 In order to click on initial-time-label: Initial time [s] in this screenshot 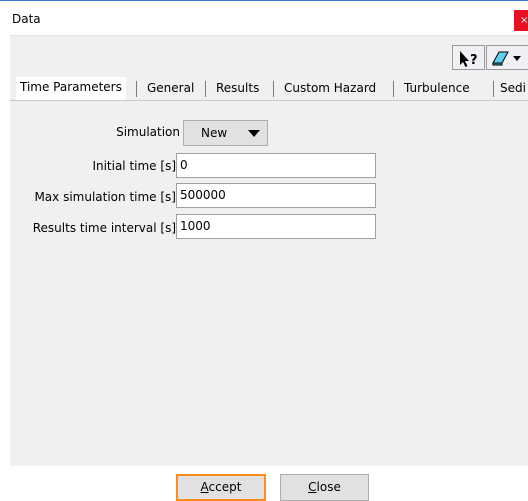, I will do `click(134, 166)`.